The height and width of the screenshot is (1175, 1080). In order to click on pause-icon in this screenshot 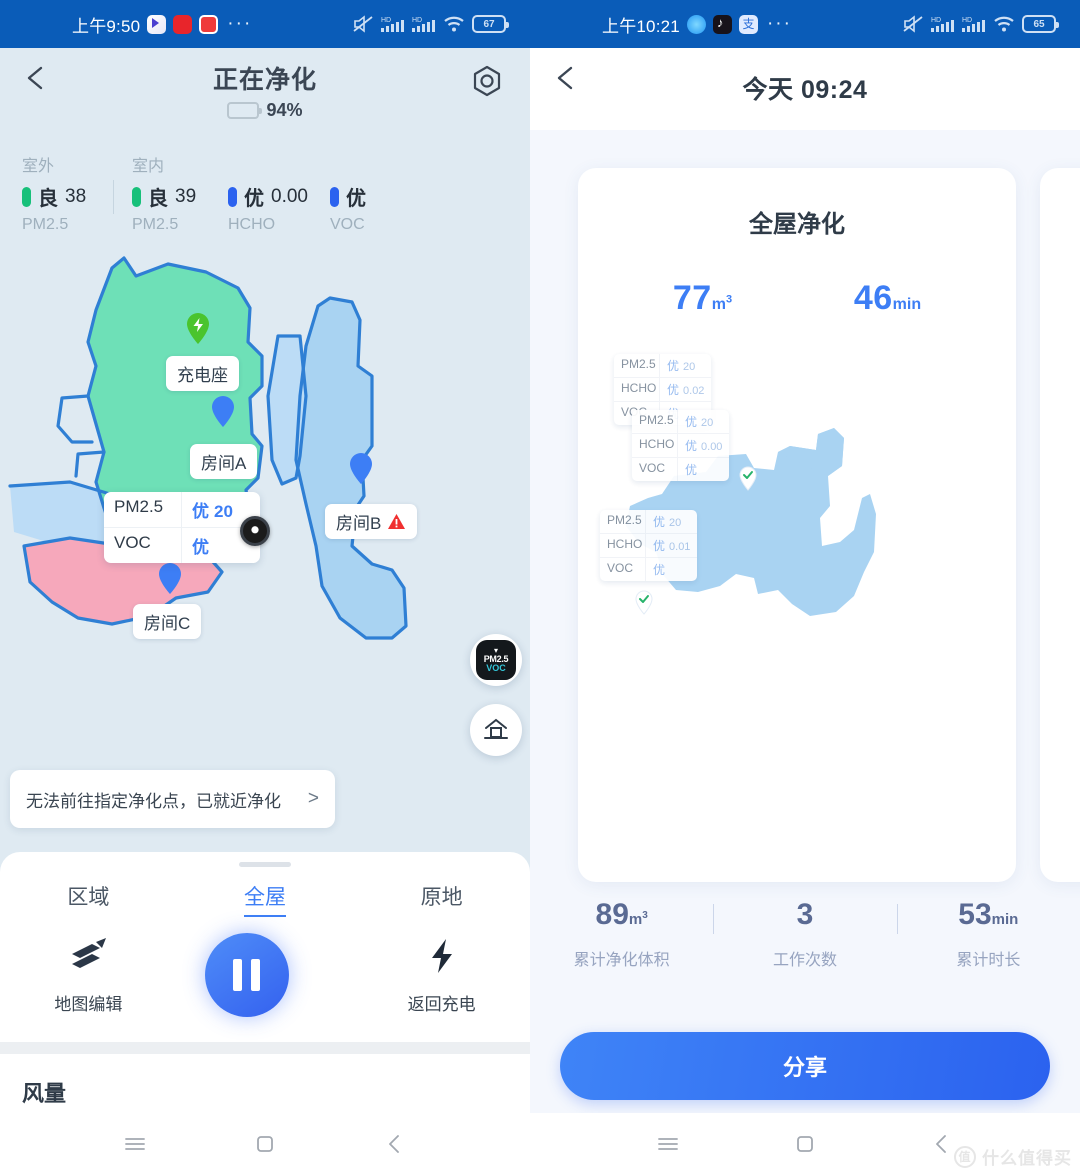, I will do `click(246, 975)`.